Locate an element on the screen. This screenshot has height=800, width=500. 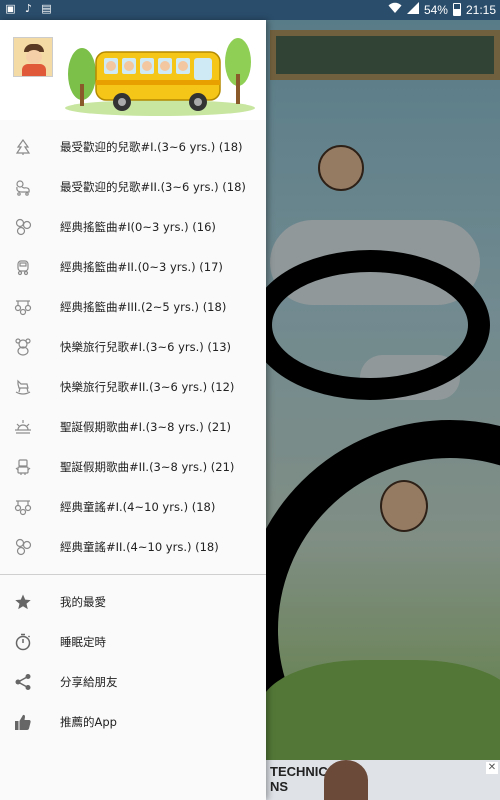
menu-item-label: 最受歡迎的兒歌#II.(3~6 yrs.) (18) is located at coordinates (153, 187).